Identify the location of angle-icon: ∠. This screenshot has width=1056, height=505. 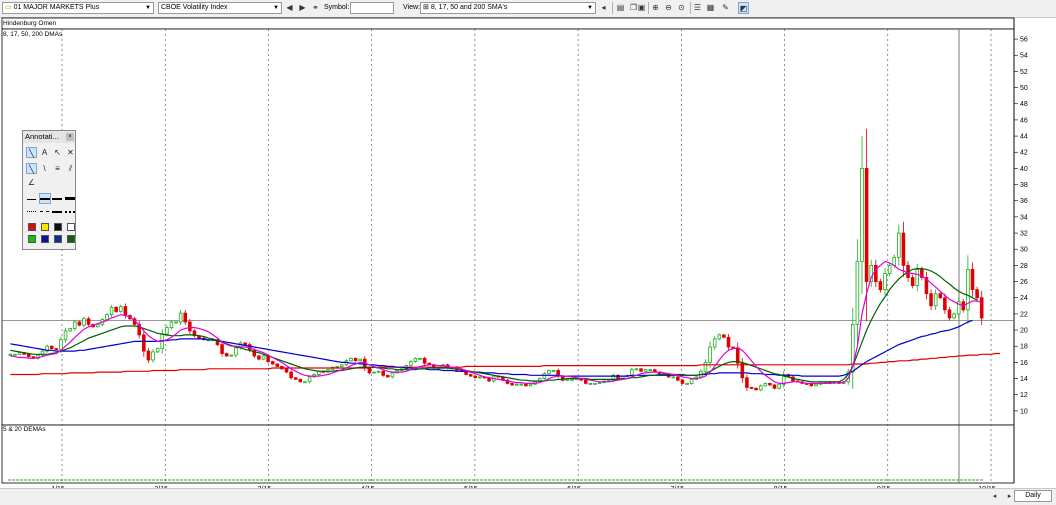
(31, 182).